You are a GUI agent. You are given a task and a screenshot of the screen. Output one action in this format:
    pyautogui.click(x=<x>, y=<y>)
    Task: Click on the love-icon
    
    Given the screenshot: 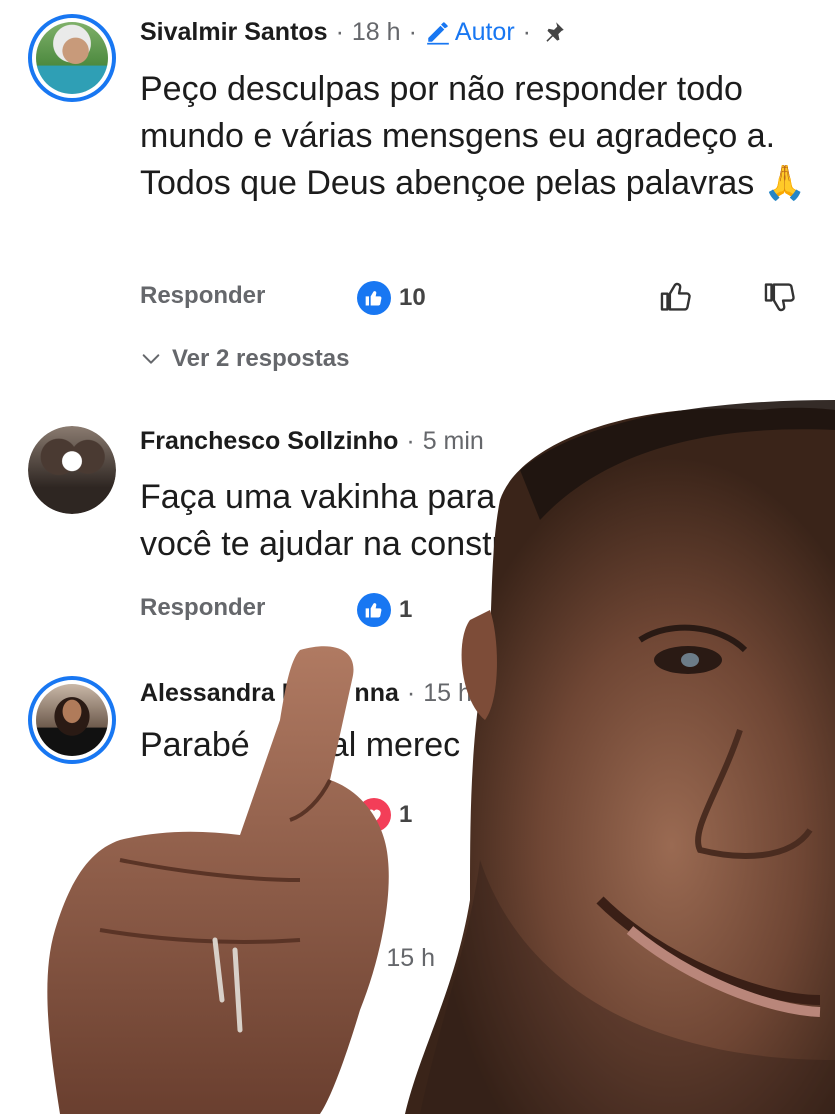 What is the action you would take?
    pyautogui.click(x=374, y=815)
    